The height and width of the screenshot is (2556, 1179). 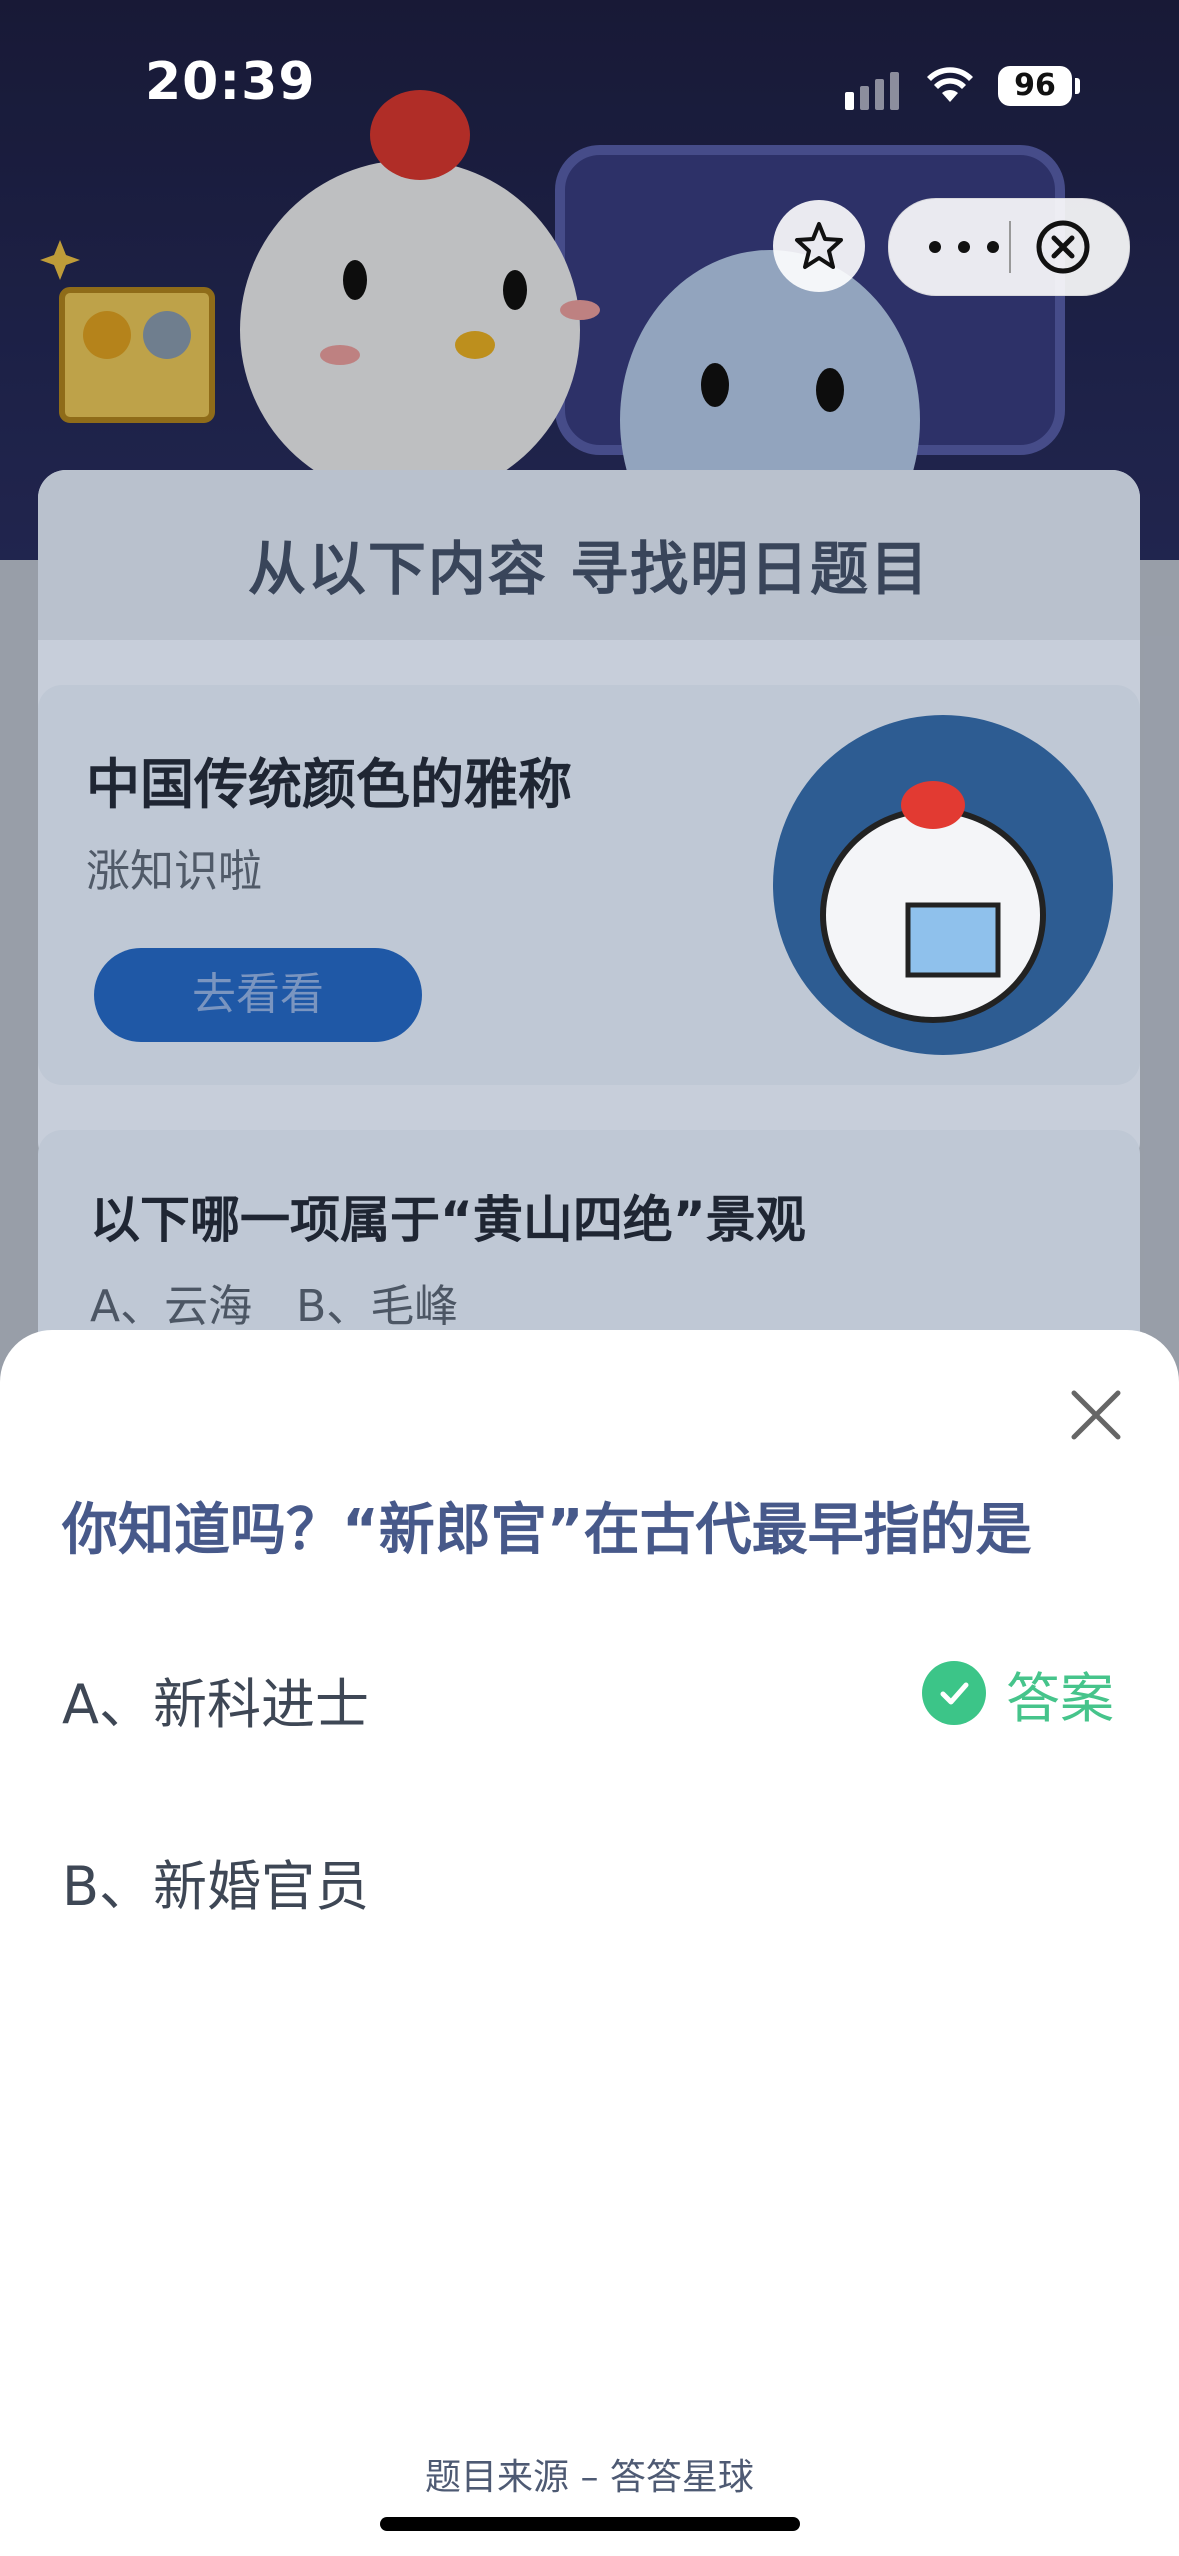 I want to click on more-icon, so click(x=964, y=247).